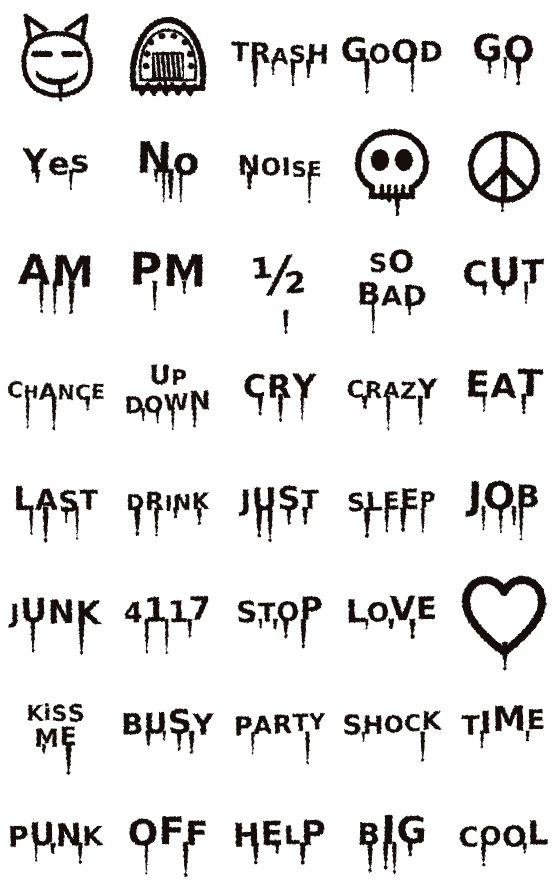  I want to click on sticker-art-four-one-one-seven: 41174117, so click(167, 622).